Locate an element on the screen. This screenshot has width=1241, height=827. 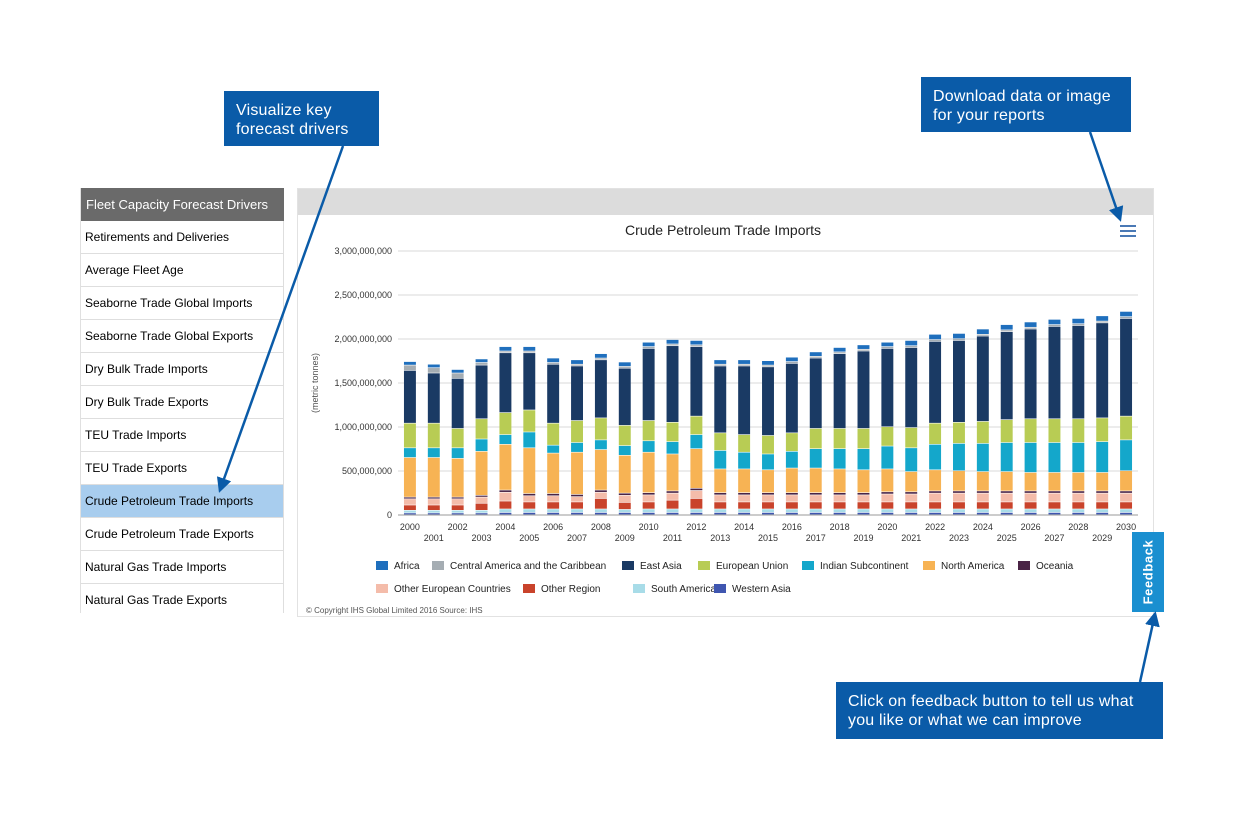
sidebar-item-natural-gas-trade-exports: Natural Gas Trade Exports is located at coordinates (182, 598).